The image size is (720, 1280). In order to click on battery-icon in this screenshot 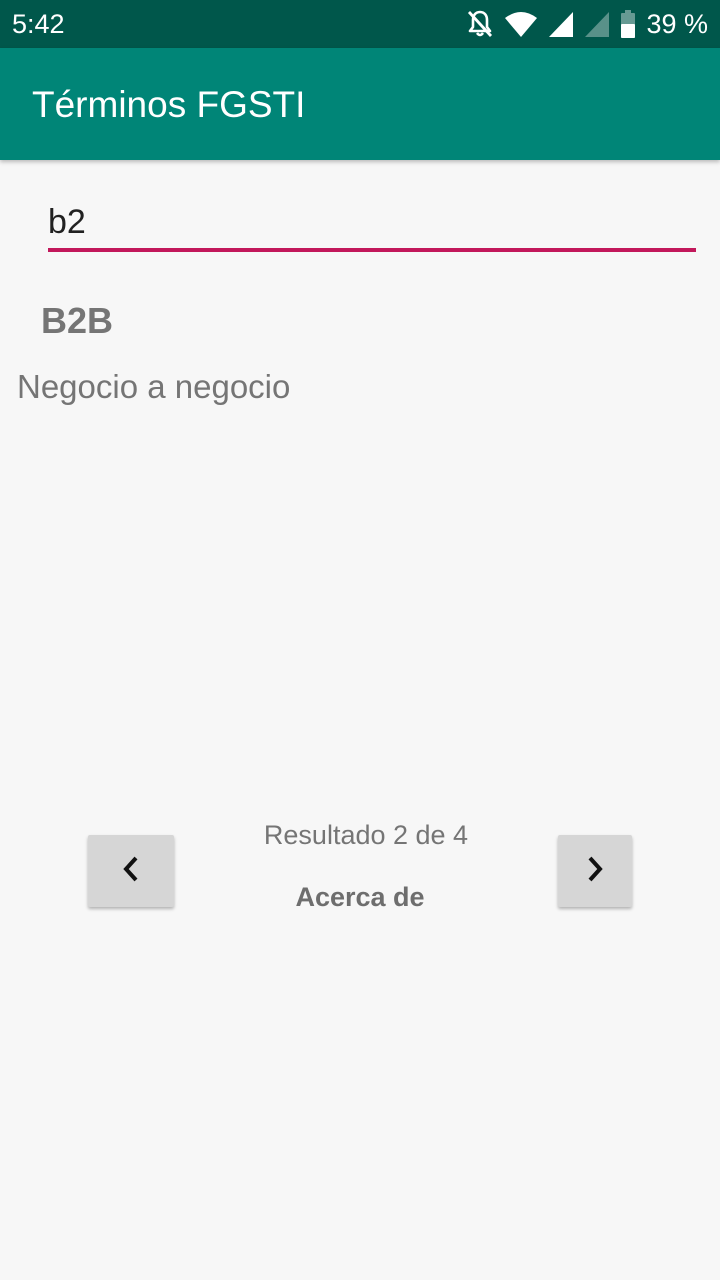, I will do `click(628, 24)`.